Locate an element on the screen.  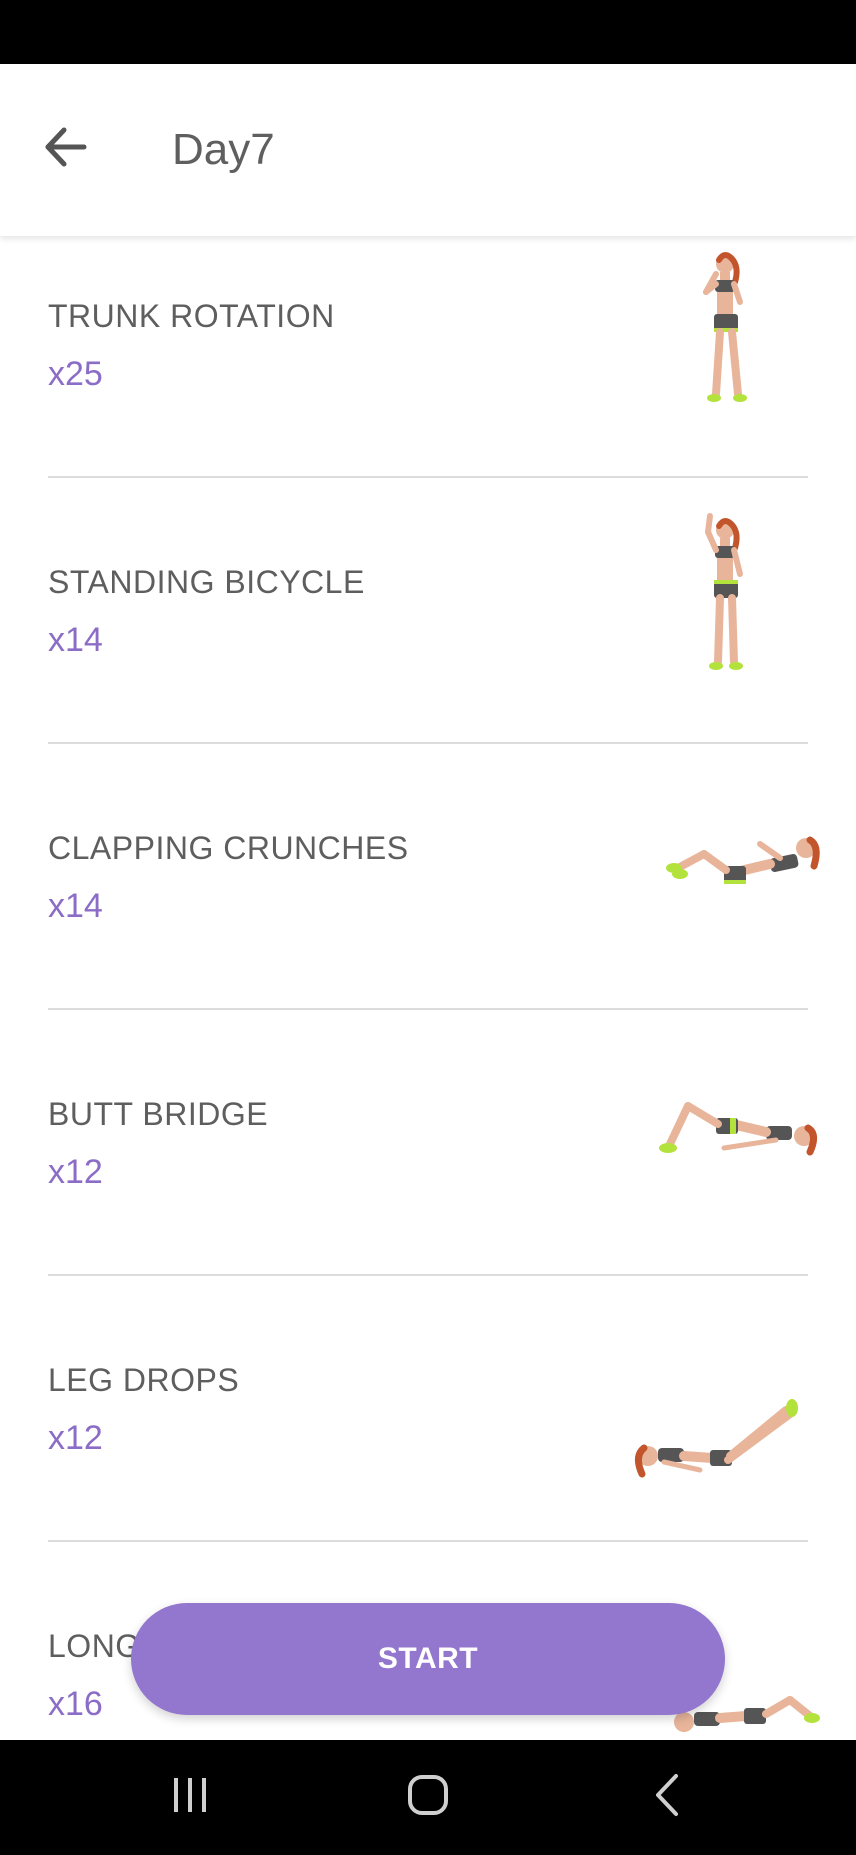
exercise-name: CLAPPING CRUNCHES is located at coordinates (228, 848).